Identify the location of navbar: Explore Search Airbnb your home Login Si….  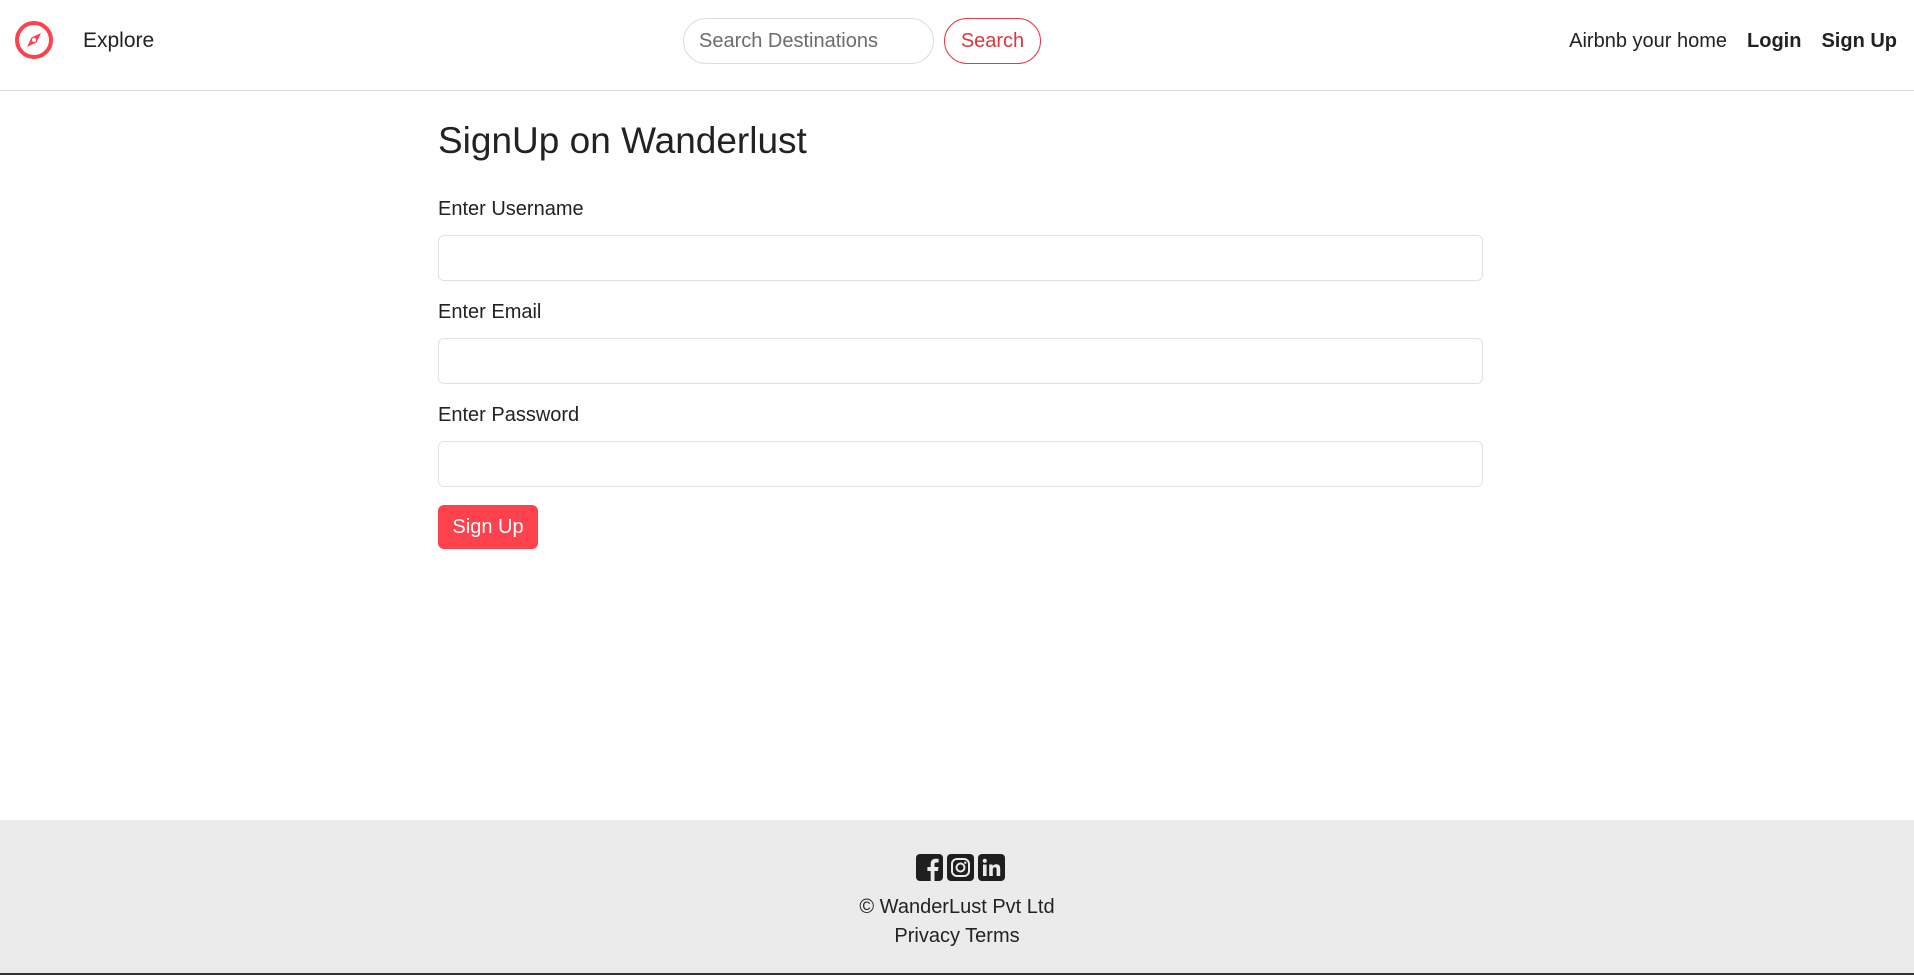
(957, 45).